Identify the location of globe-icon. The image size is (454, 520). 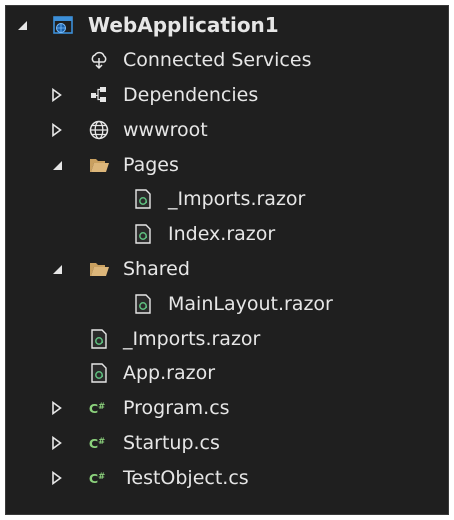
(99, 130).